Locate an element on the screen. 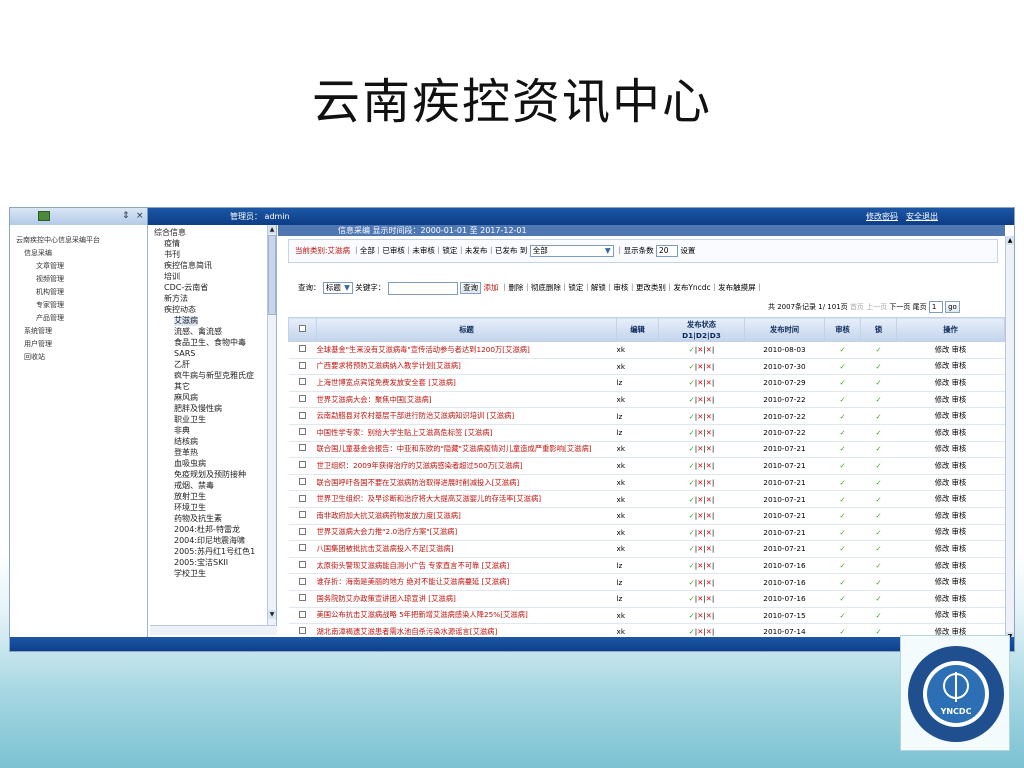  query-button: 查询 is located at coordinates (471, 288).